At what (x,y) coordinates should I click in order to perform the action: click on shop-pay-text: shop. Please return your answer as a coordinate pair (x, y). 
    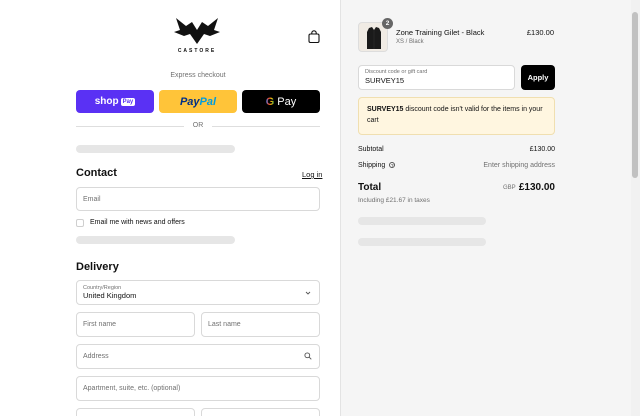
    Looking at the image, I should click on (106, 101).